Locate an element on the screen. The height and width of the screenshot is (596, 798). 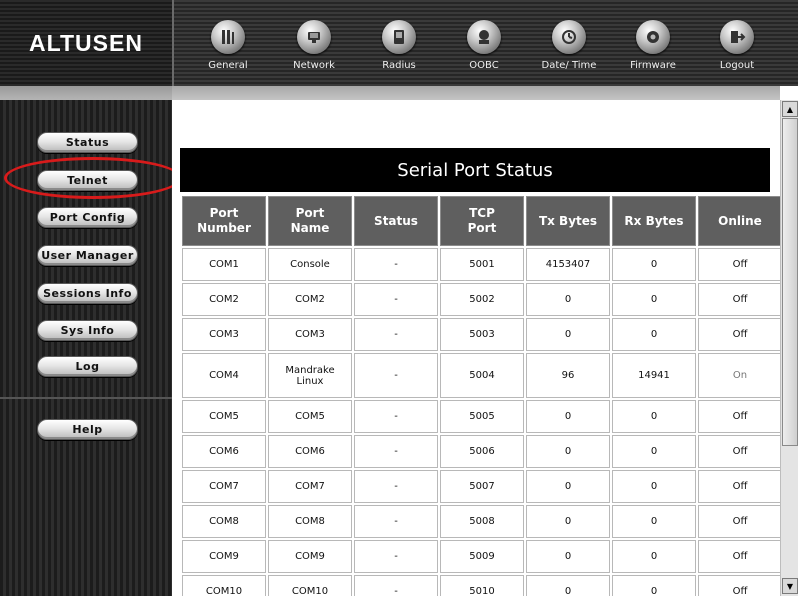
cell-online: On is located at coordinates (739, 375).